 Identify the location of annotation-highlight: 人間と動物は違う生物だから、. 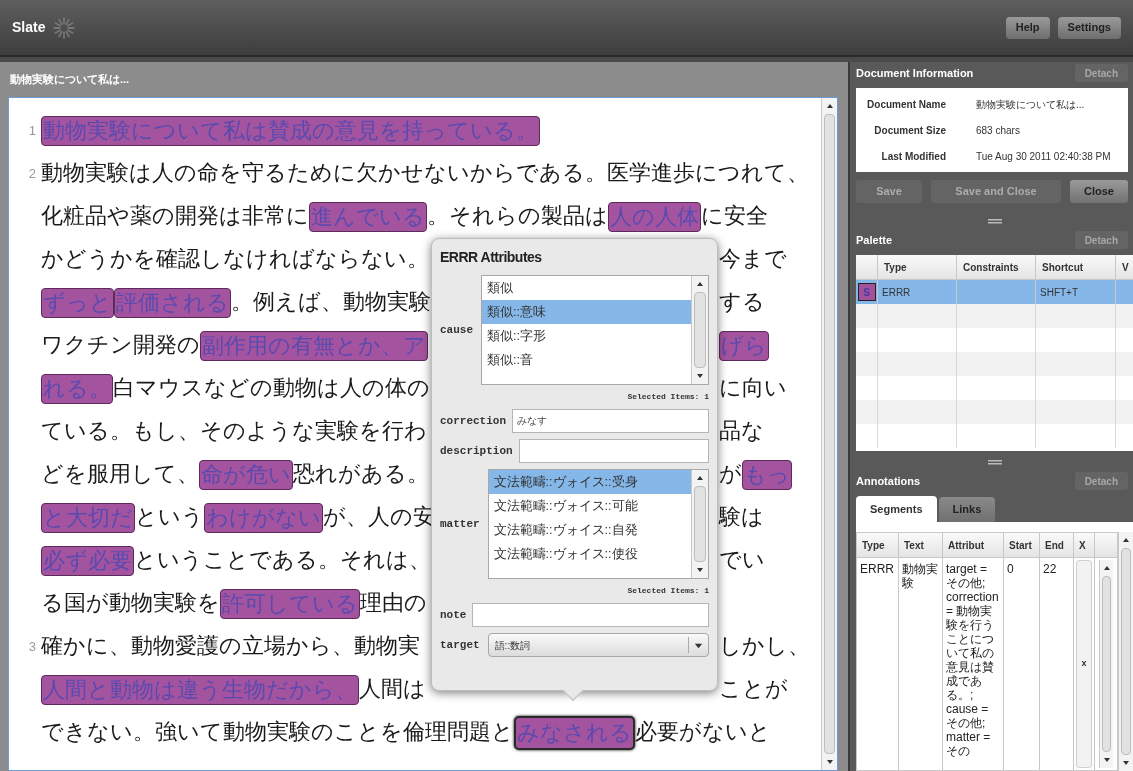
(200, 689).